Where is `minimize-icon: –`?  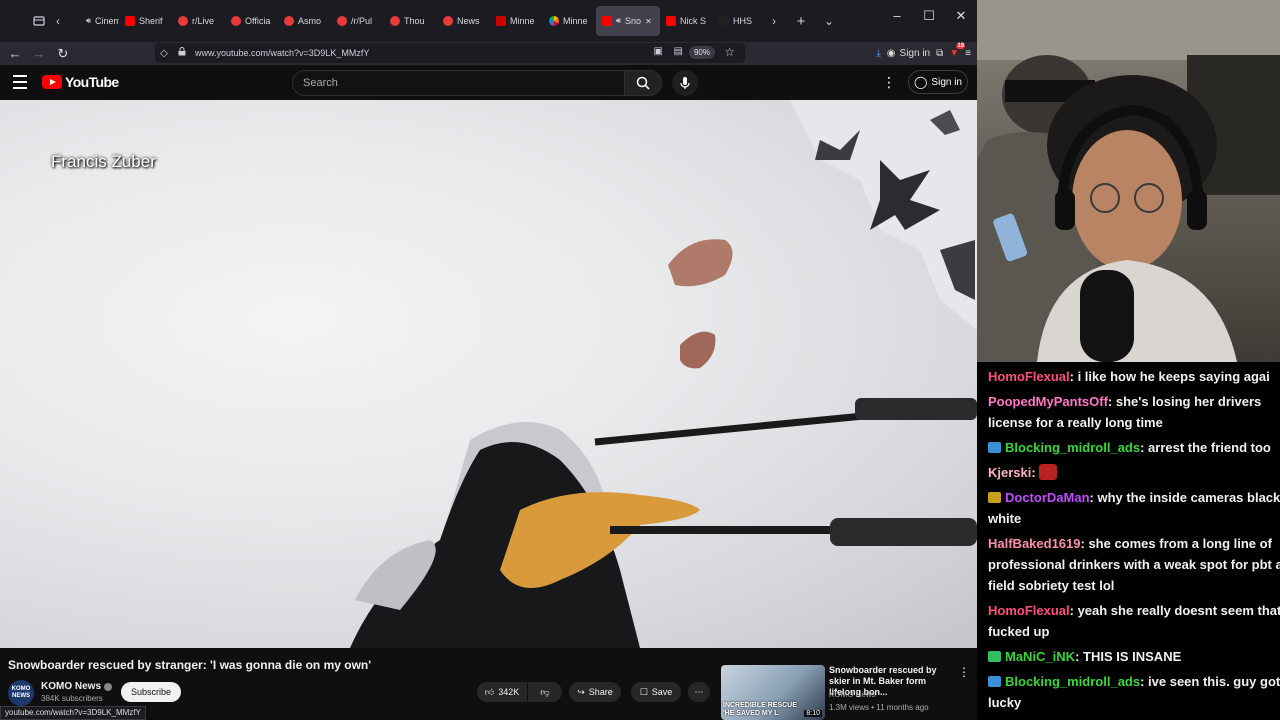
minimize-icon: – is located at coordinates (897, 16).